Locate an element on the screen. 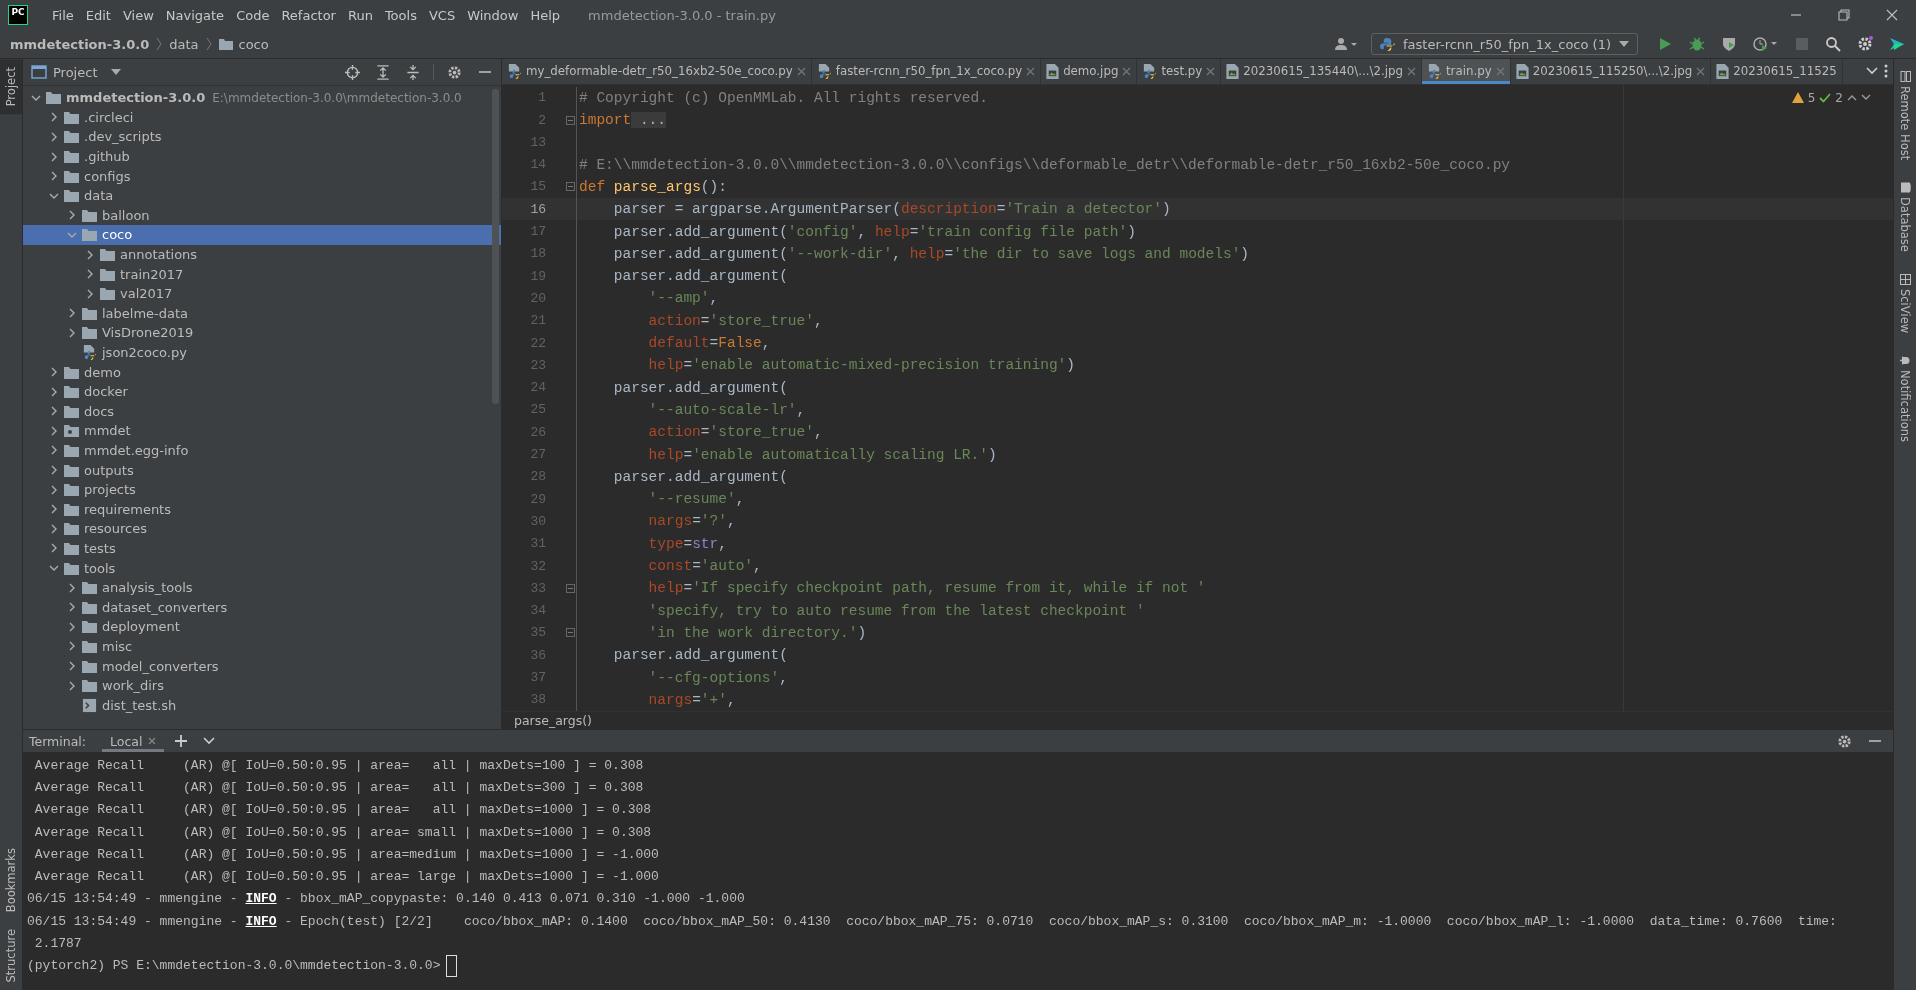 Image resolution: width=1916 pixels, height=990 pixels. menu-item: Edit is located at coordinates (98, 15).